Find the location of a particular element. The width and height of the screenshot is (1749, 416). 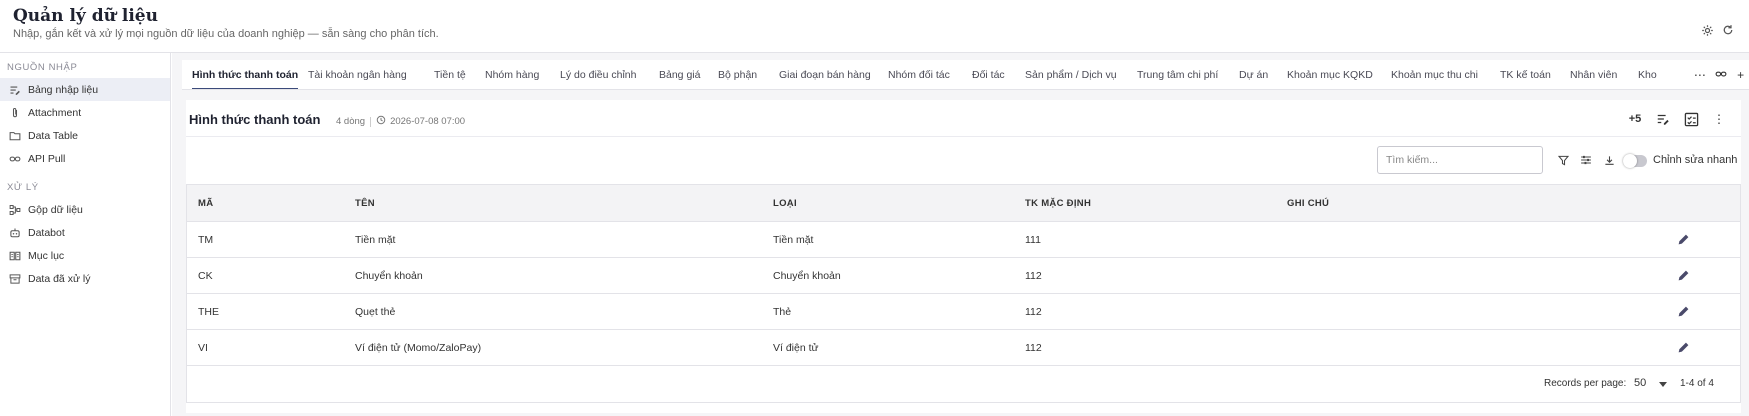

column-header-tk-mac-dinh: TK MẶC ĐỊNH is located at coordinates (1058, 203).